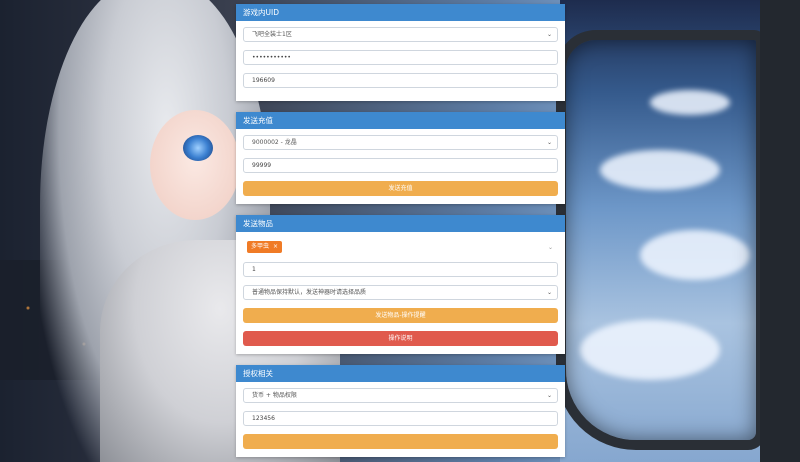  I want to click on character-eye, so click(198, 148).